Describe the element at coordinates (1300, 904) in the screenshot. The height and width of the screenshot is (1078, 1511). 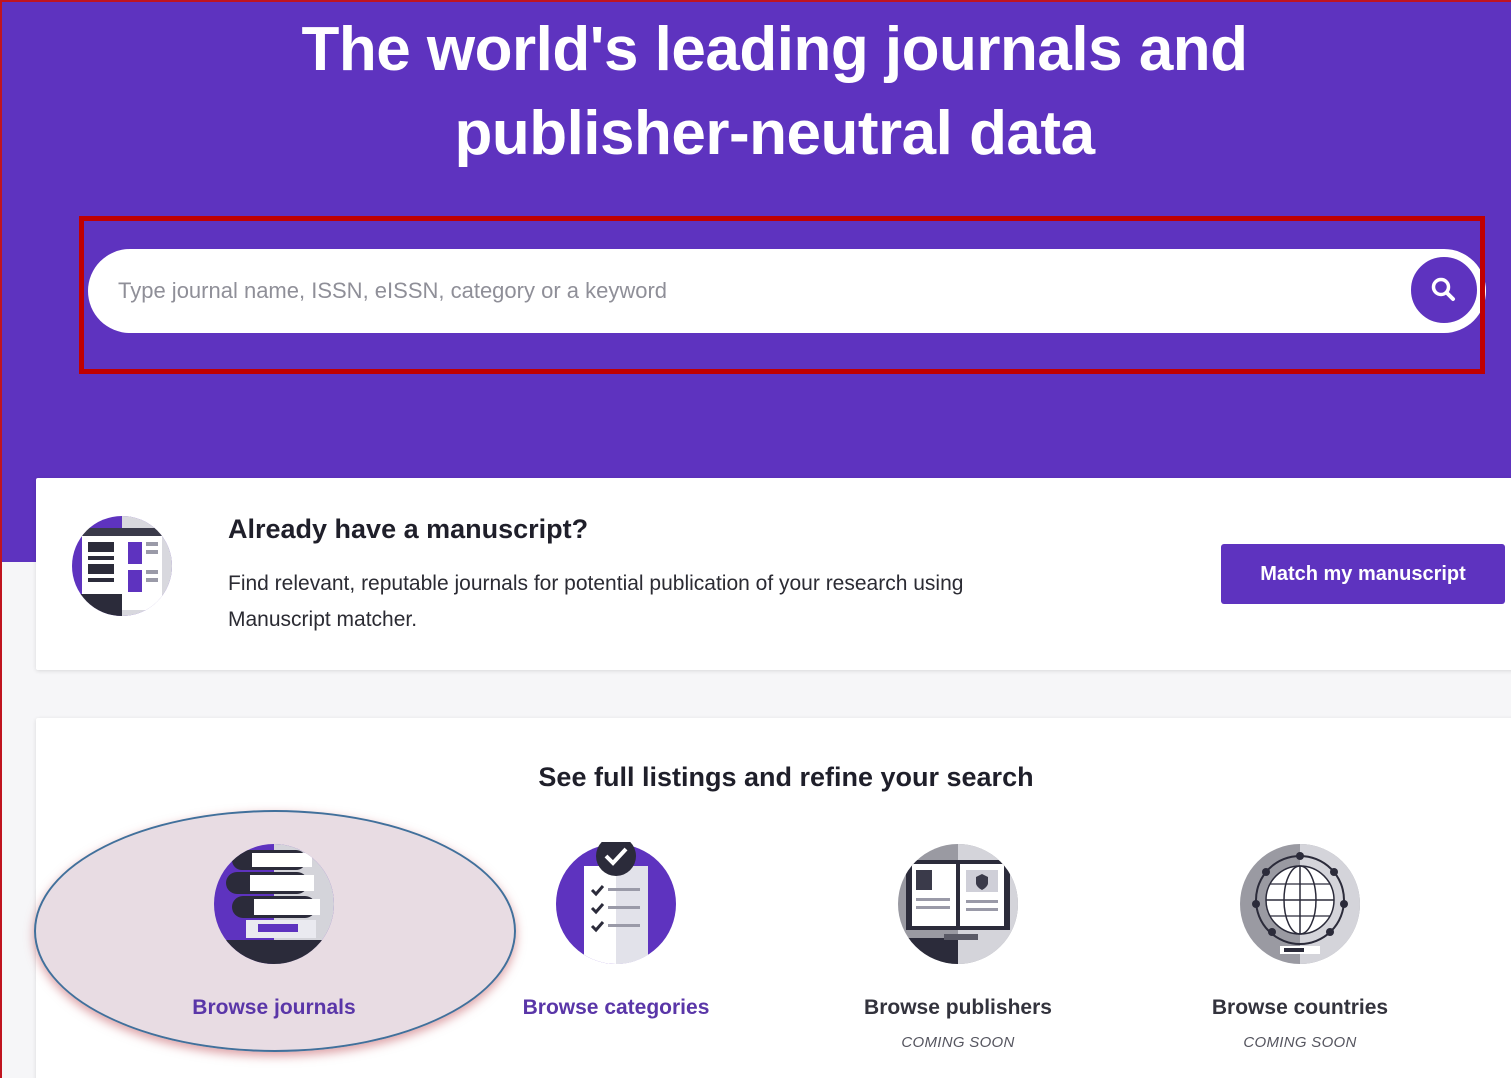
I see `globe-icon` at that location.